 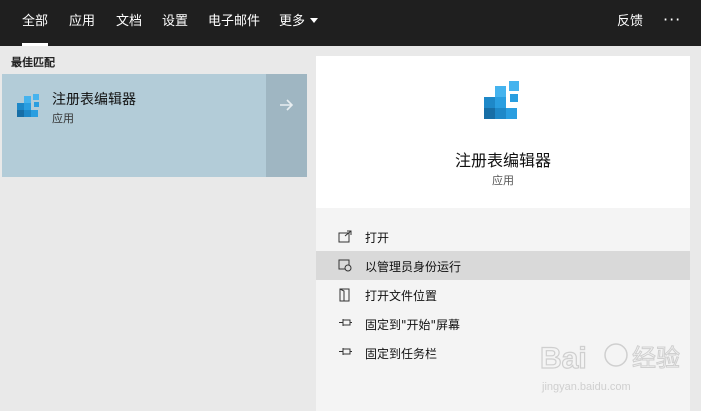 What do you see at coordinates (503, 236) in the screenshot?
I see `action-open: 打开` at bounding box center [503, 236].